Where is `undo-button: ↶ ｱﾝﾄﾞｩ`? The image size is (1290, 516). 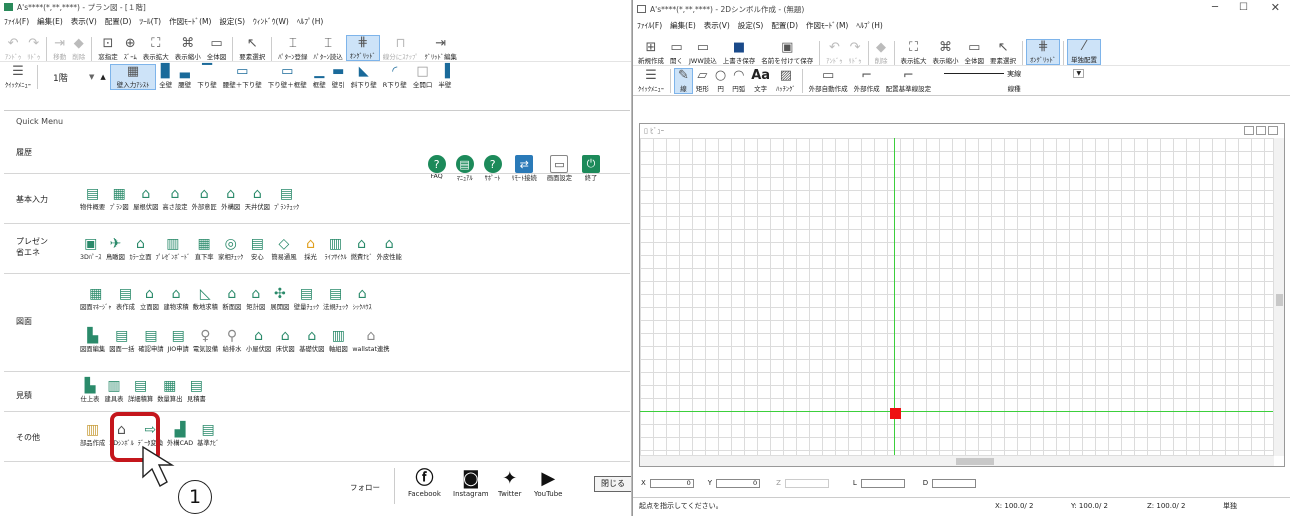 undo-button: ↶ ｱﾝﾄﾞｩ is located at coordinates (13, 49).